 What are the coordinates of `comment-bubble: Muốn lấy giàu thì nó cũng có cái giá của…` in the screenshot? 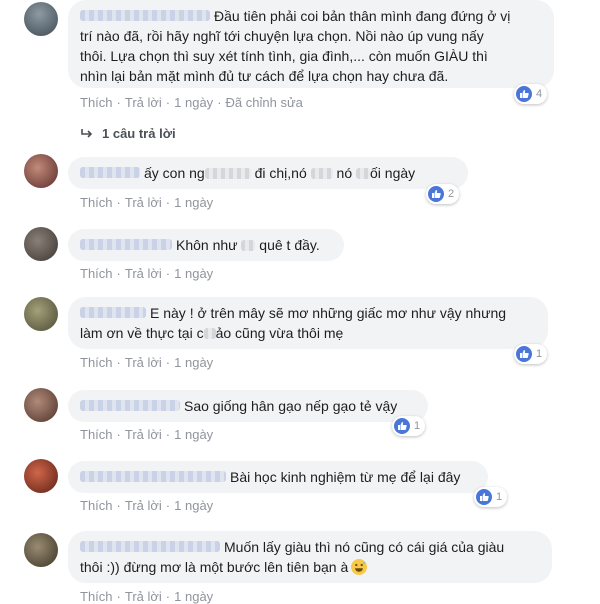 It's located at (310, 557).